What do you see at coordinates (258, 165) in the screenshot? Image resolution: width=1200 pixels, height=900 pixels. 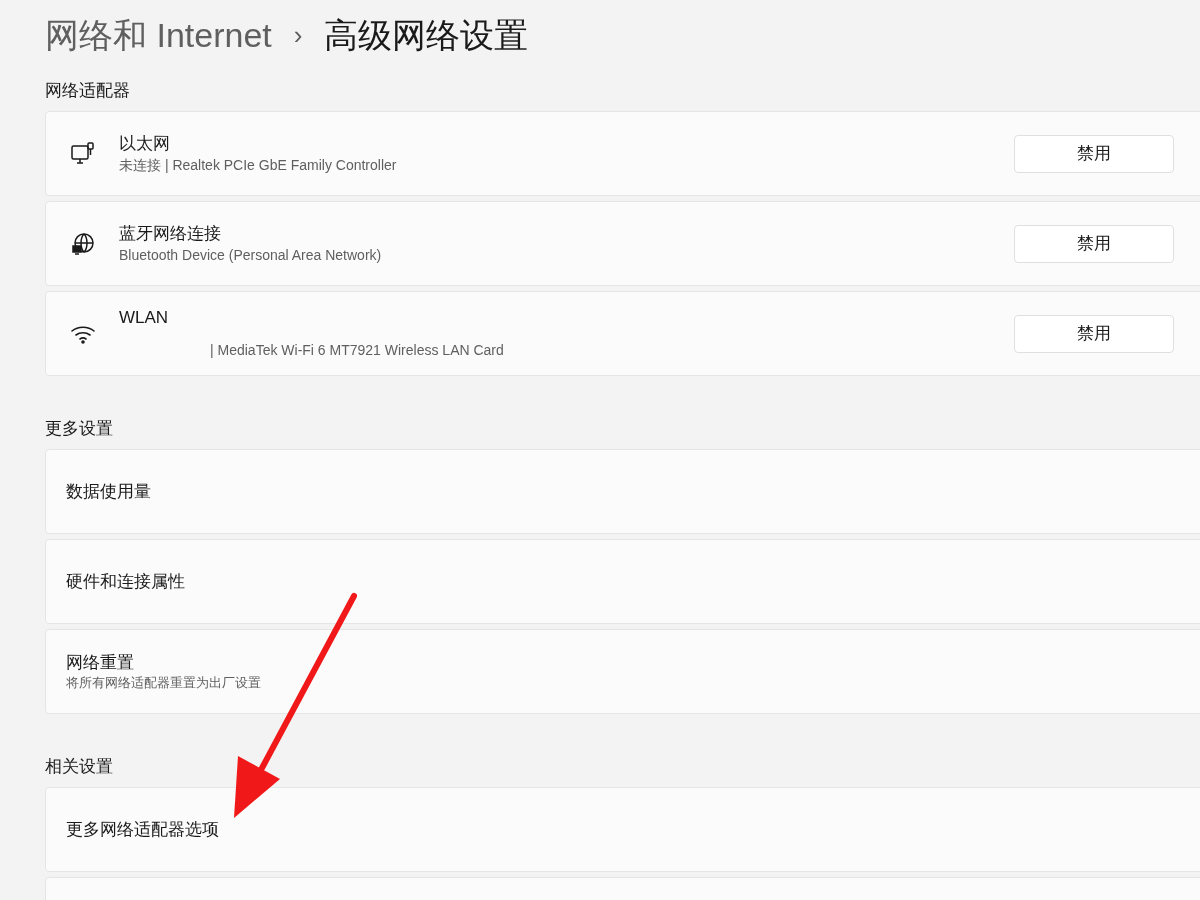 I see `adapter-description: 未连接 | Realtek PCIe GbE Family Controller` at bounding box center [258, 165].